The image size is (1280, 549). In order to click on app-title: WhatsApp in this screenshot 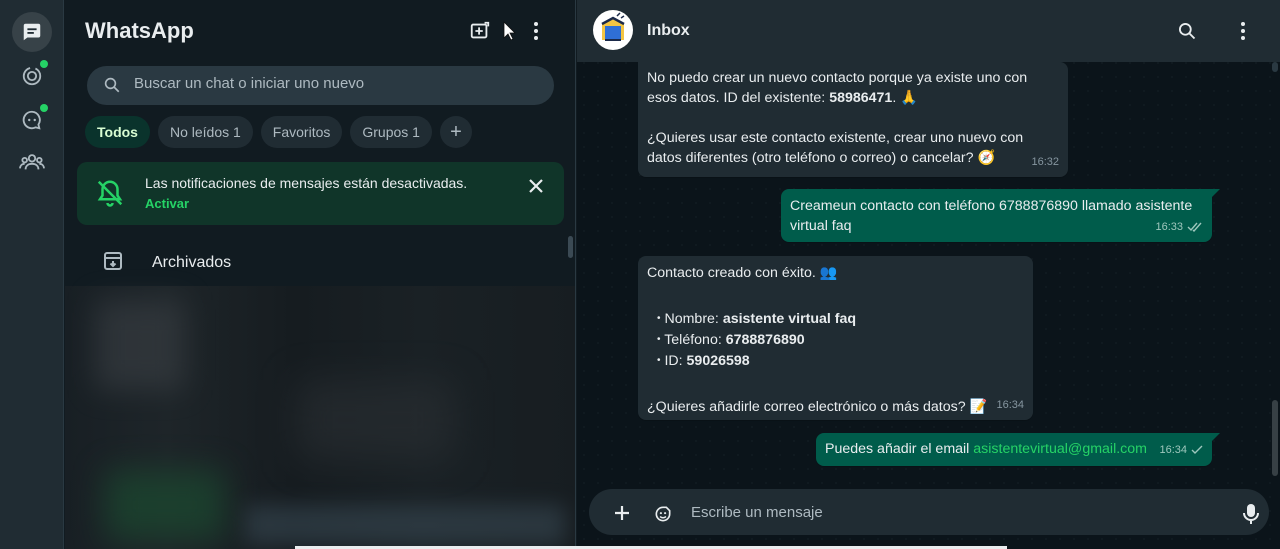, I will do `click(139, 30)`.